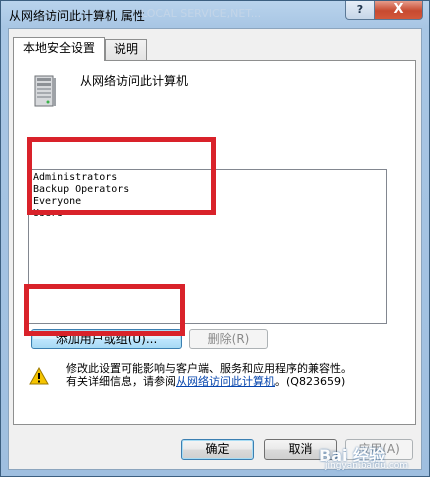  Describe the element at coordinates (373, 458) in the screenshot. I see `baidu-watermark: Bai 经验 jingyan.baidu.com` at that location.